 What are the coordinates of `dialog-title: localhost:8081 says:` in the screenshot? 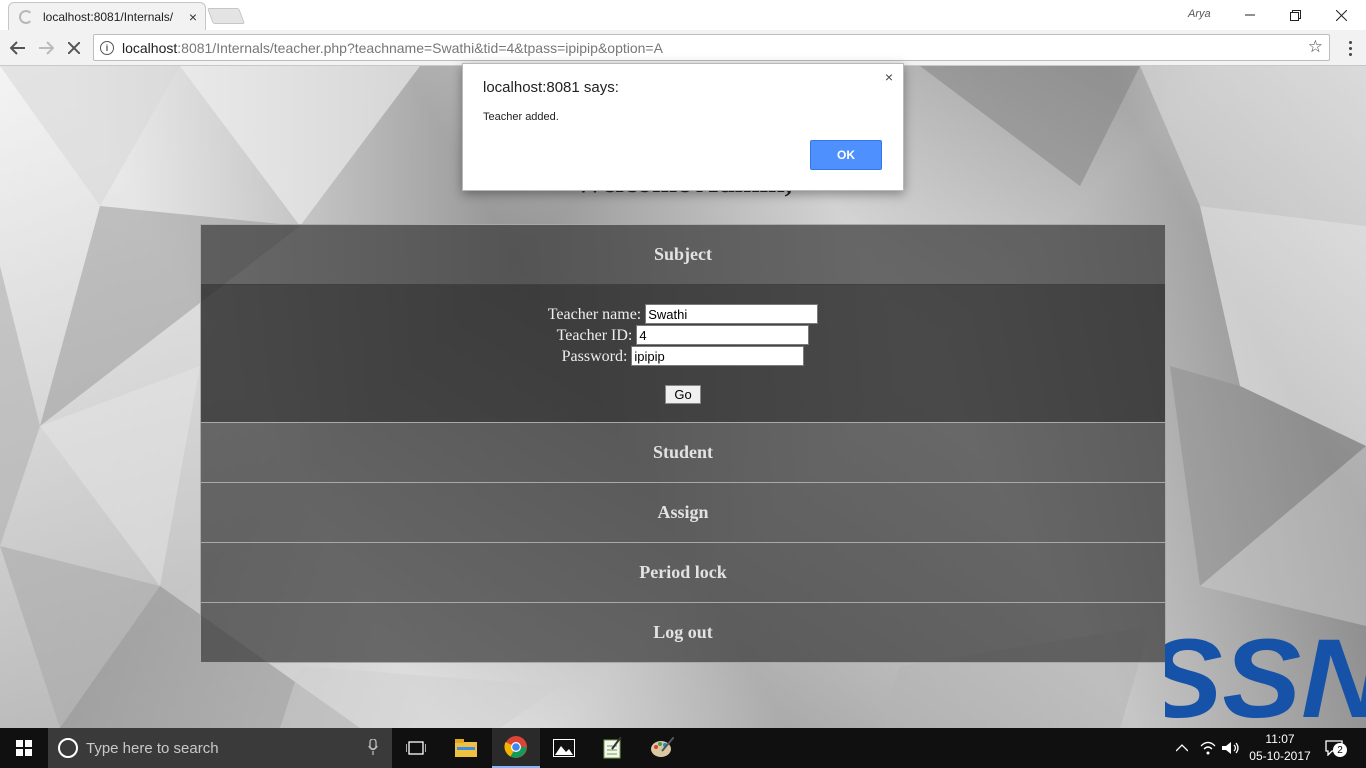 It's located at (551, 87).